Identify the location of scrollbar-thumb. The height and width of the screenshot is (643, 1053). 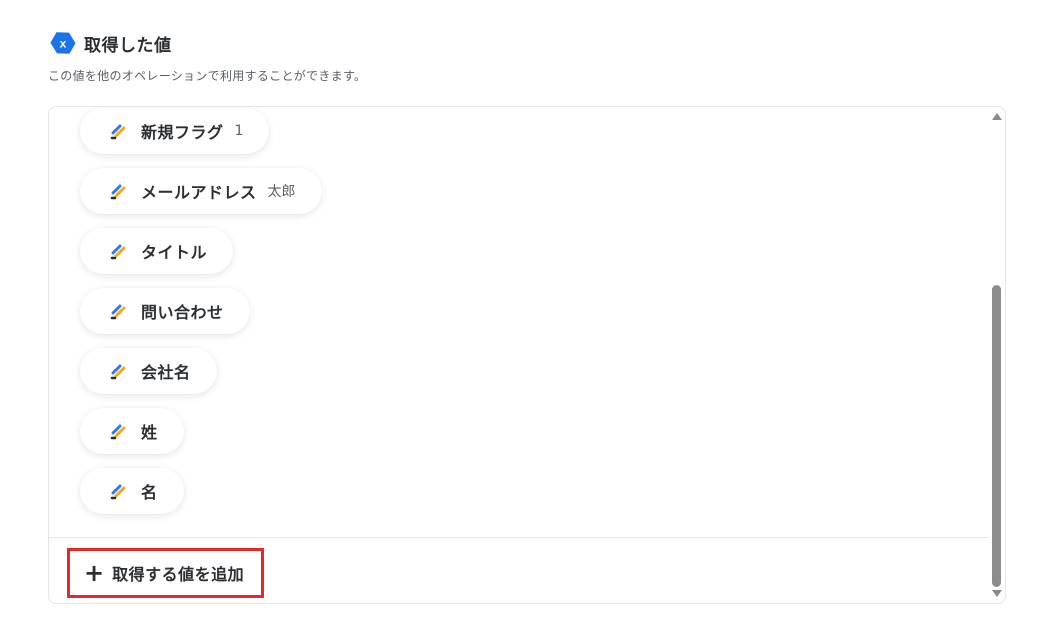
(996, 436).